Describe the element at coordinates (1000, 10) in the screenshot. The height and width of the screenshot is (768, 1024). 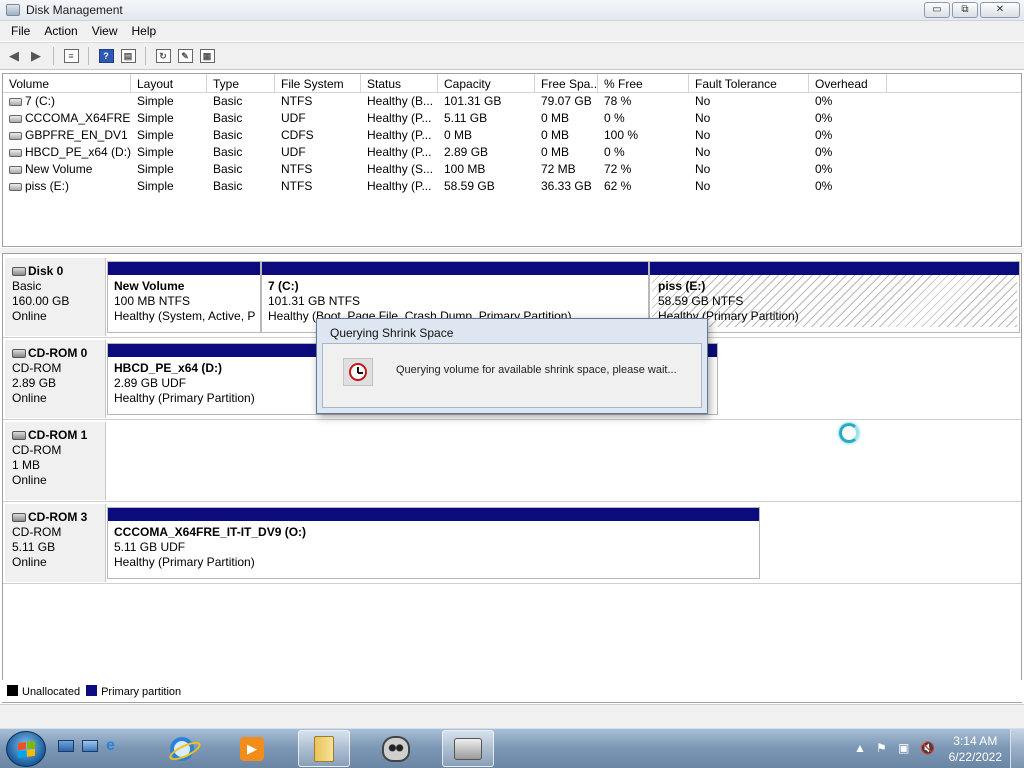
I see `close-button: ✕` at that location.